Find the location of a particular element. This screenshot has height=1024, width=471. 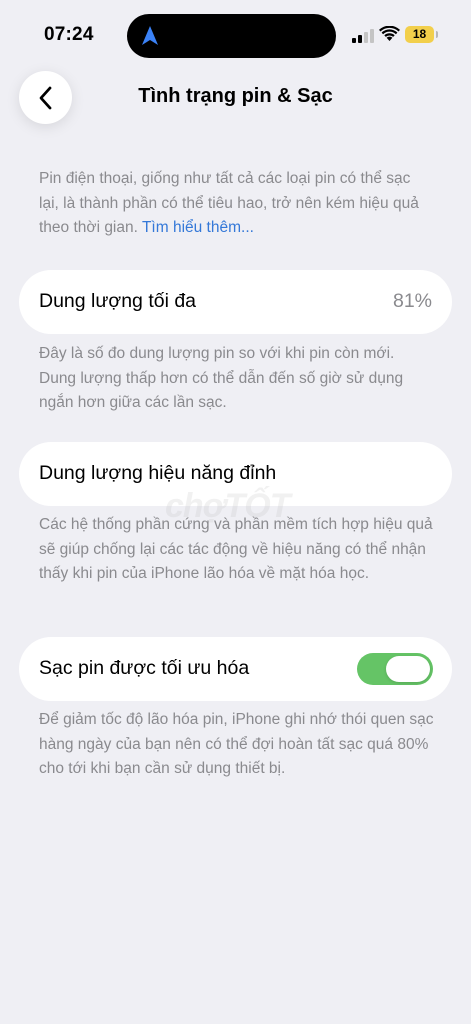

status-bar: 07:24 18 is located at coordinates (235, 35).